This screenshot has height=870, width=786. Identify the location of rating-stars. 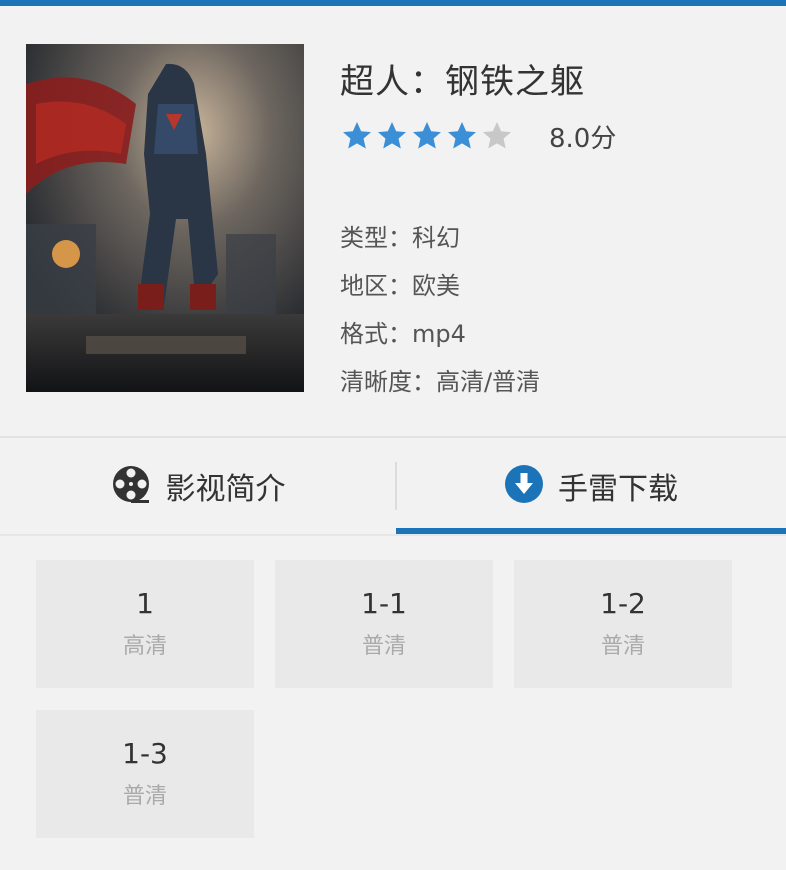
(427, 136).